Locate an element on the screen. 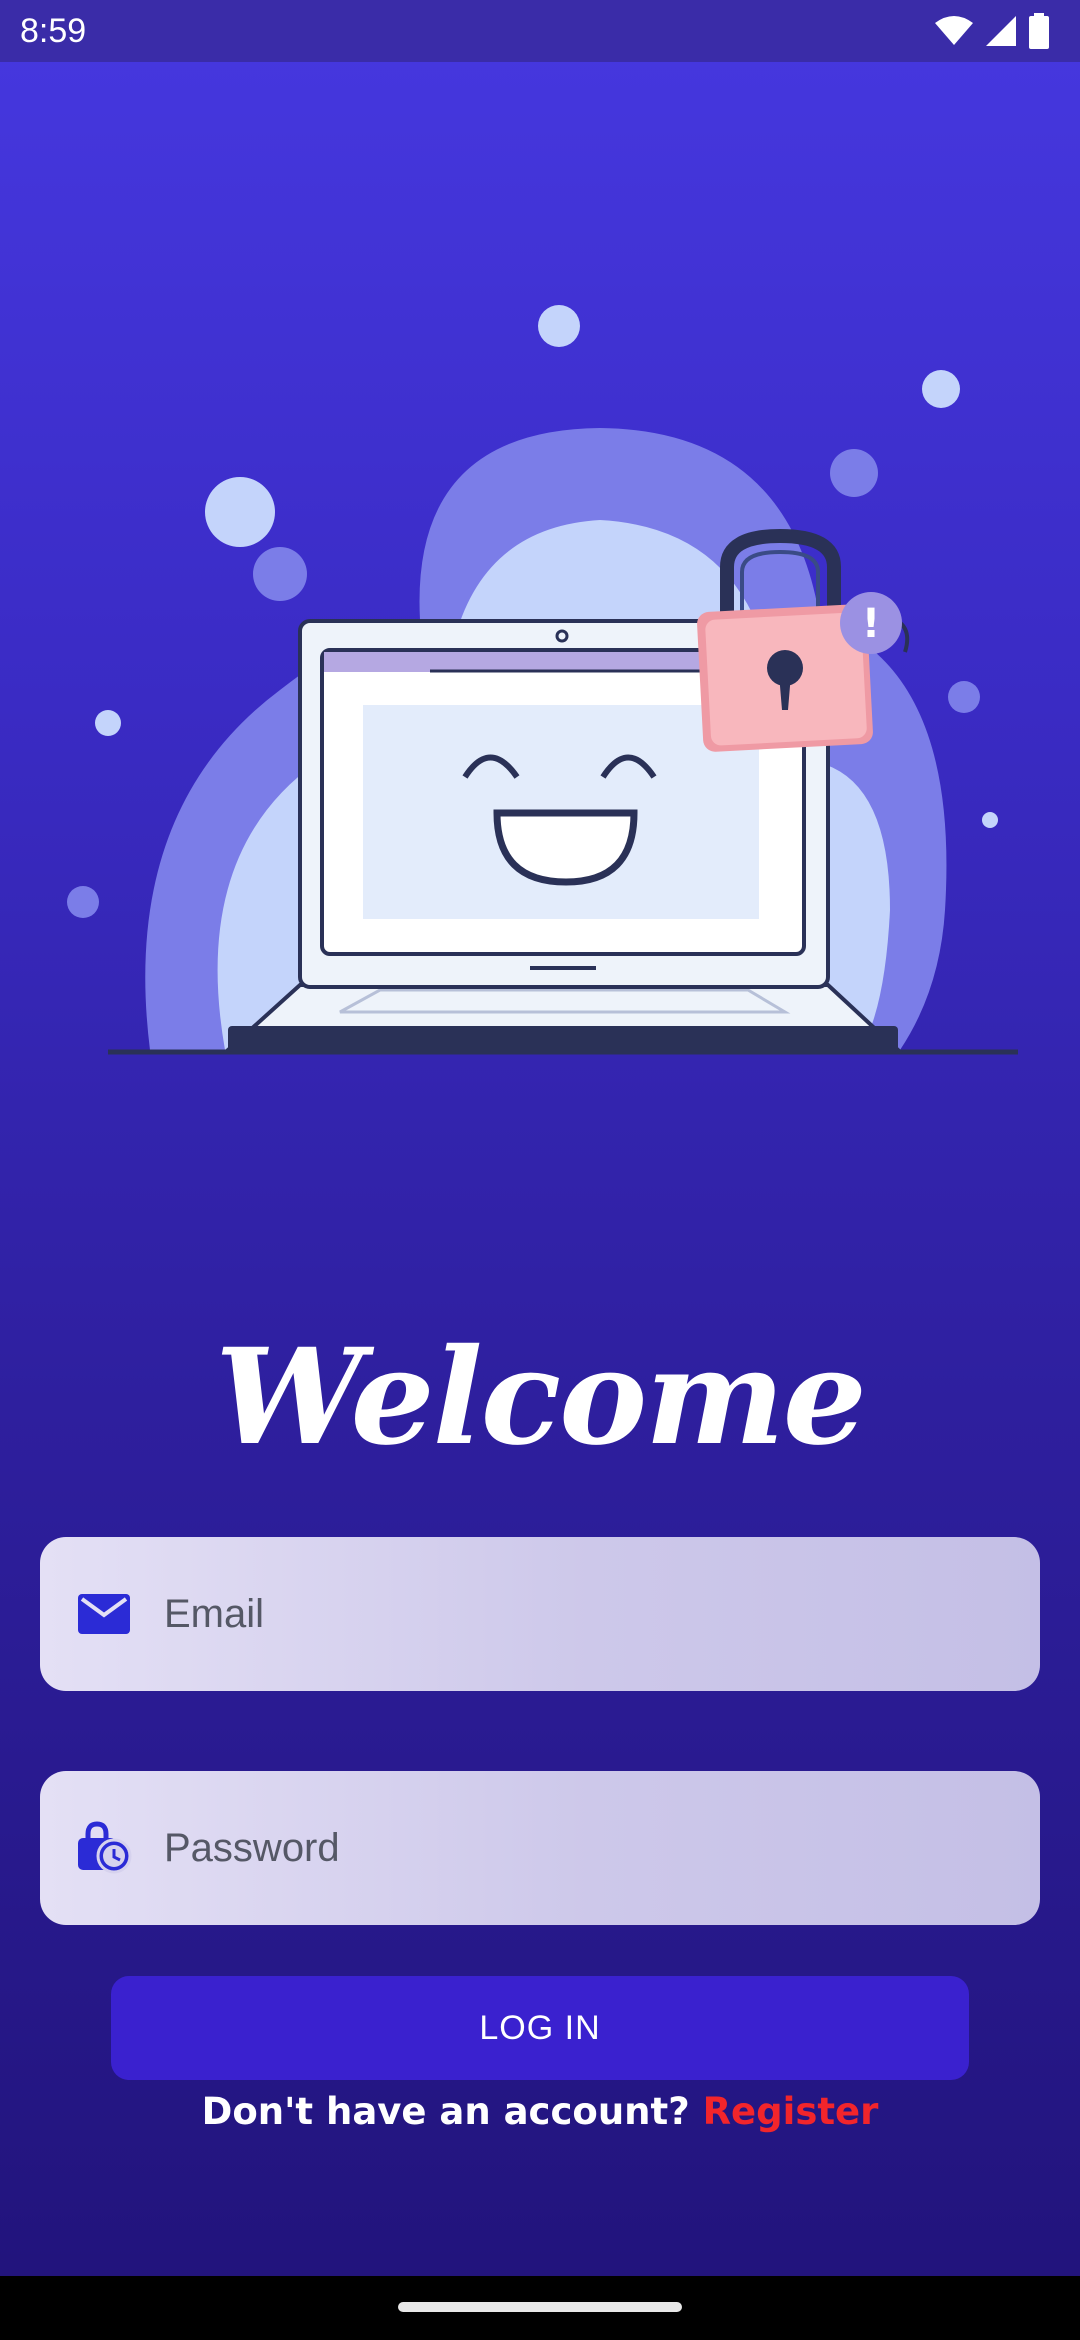  password-field is located at coordinates (540, 1848).